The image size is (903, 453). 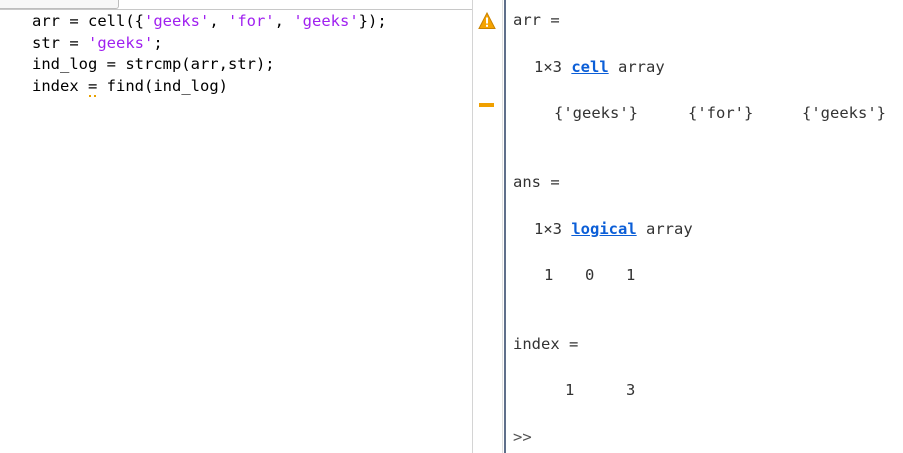 I want to click on editor-tab-strip: idea ✕, so click(x=236, y=5).